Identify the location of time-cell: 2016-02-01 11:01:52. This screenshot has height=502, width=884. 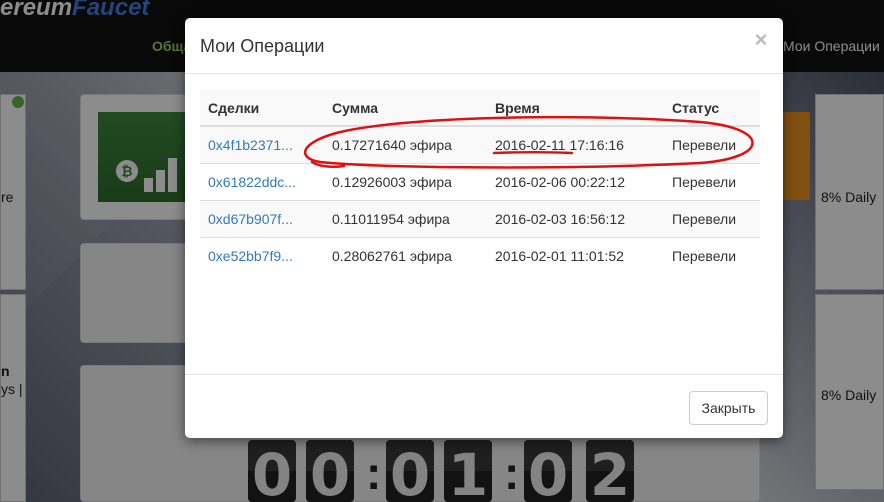
(575, 255).